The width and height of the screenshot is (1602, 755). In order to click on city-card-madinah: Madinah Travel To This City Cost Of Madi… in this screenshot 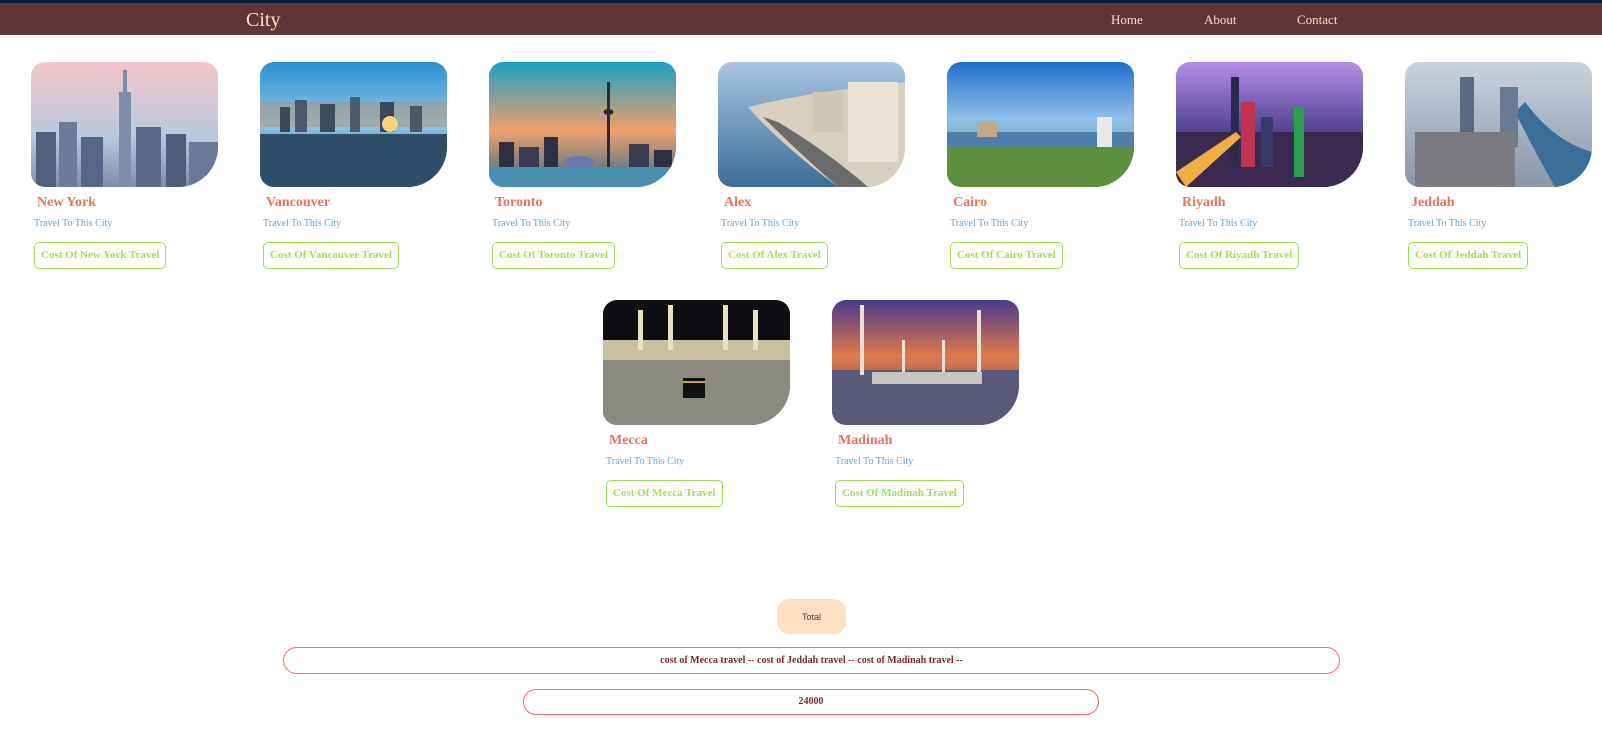, I will do `click(927, 405)`.